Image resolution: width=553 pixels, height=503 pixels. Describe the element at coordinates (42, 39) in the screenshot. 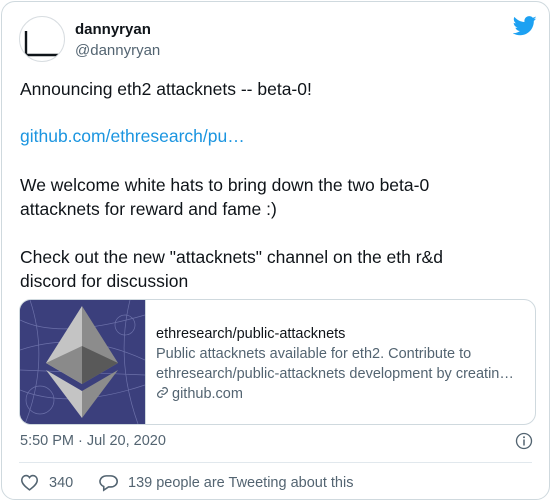

I see `avatar` at that location.